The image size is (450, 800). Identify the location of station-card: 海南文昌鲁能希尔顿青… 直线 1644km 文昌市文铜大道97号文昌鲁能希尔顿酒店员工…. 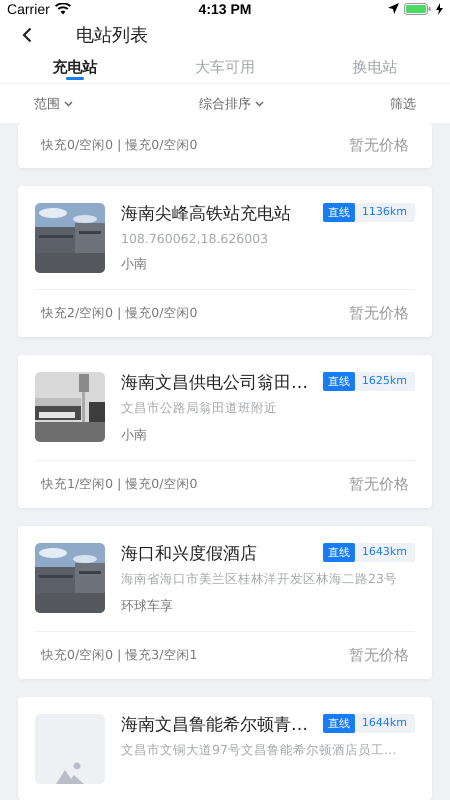
(225, 748).